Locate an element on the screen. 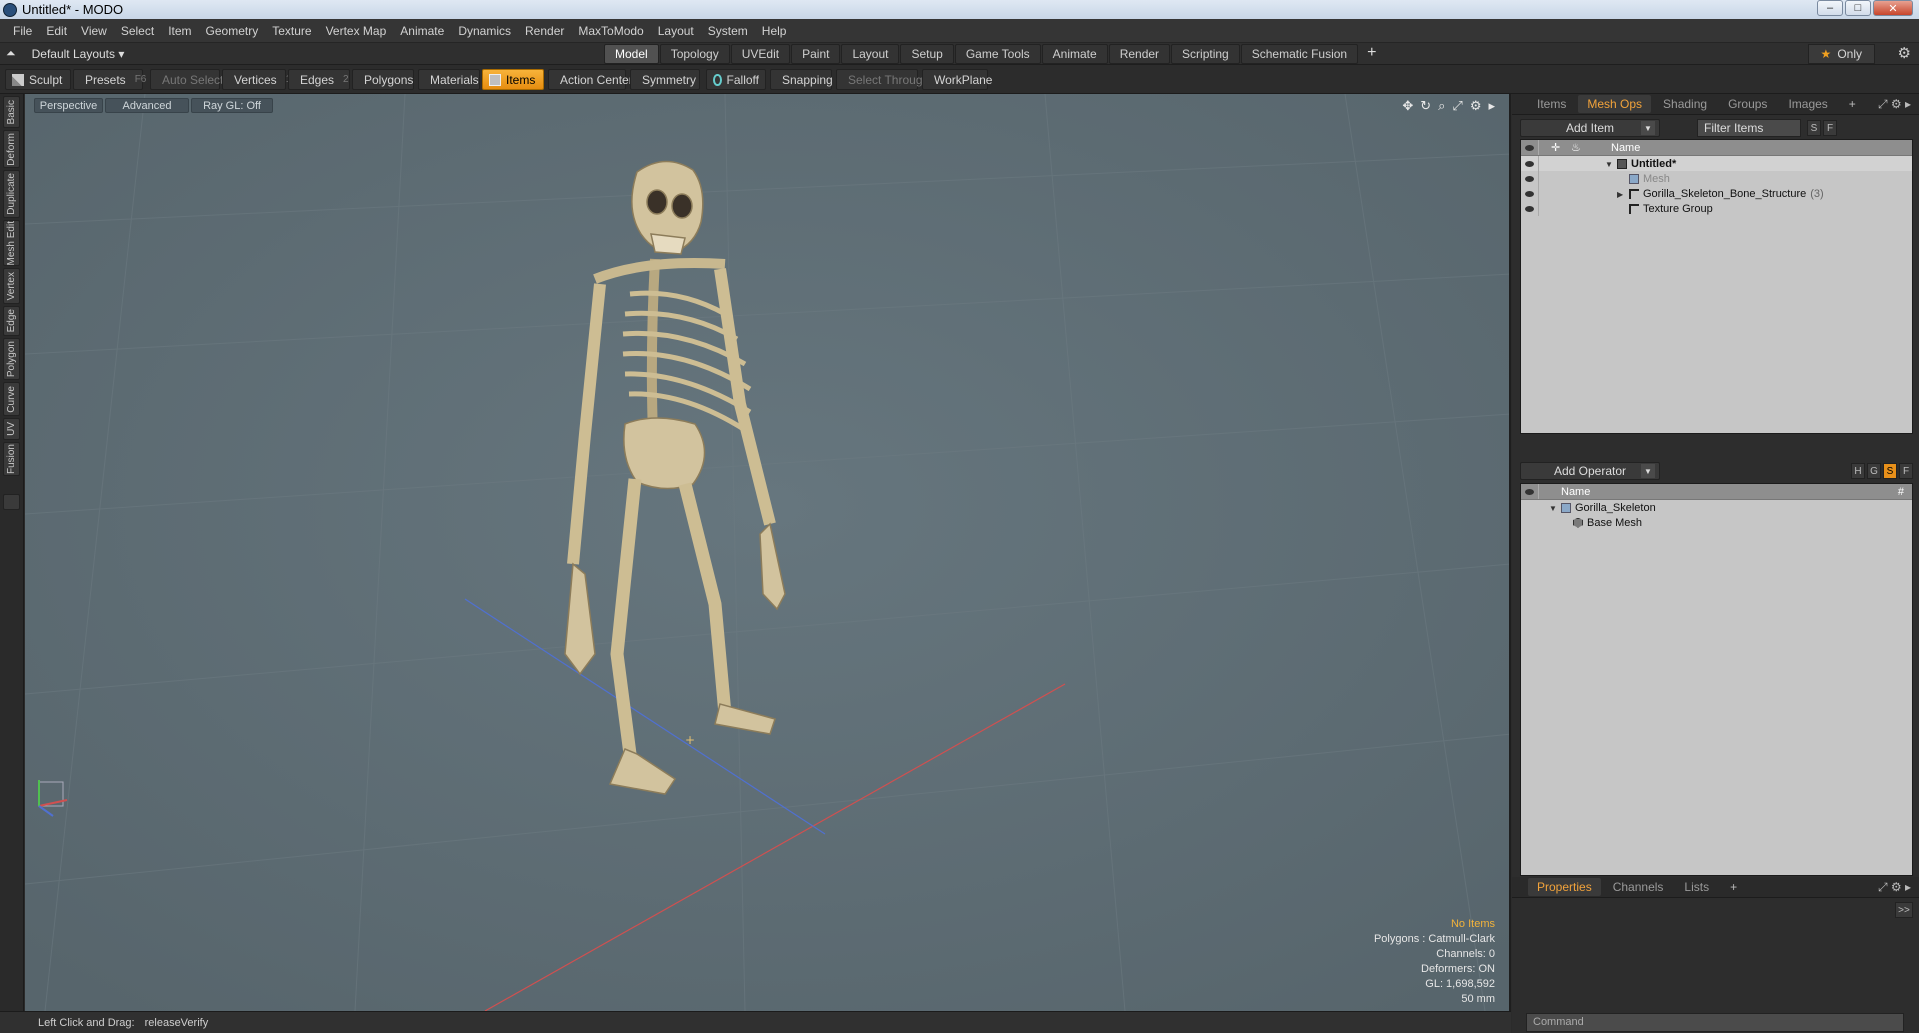 The image size is (1919, 1033). symmetry-button: Symmetry is located at coordinates (665, 79).